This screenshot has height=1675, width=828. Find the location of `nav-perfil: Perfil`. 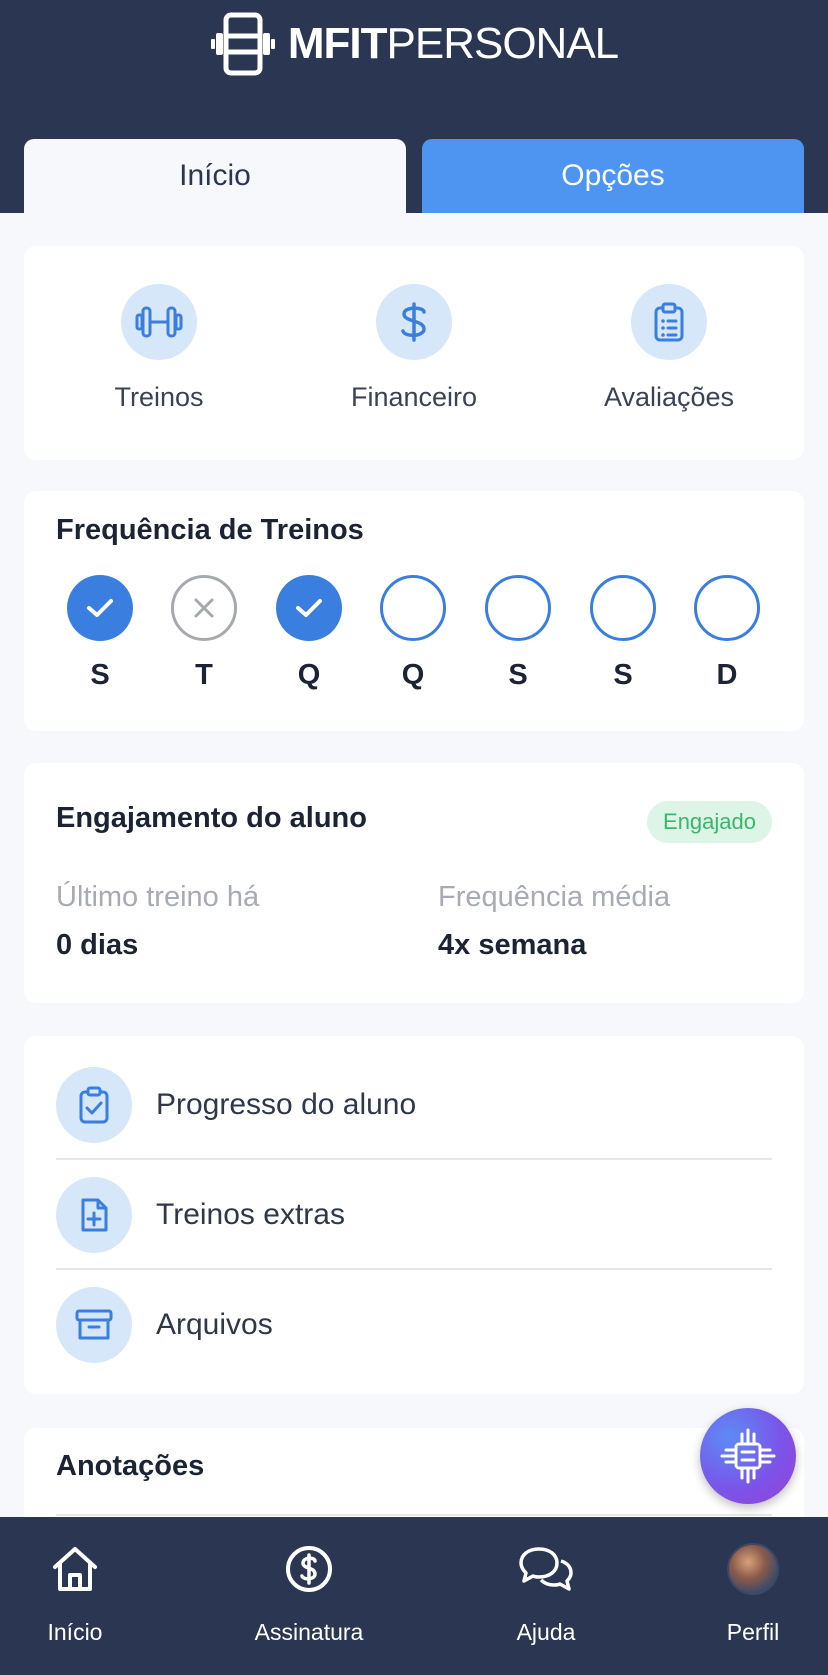

nav-perfil: Perfil is located at coordinates (750, 1593).